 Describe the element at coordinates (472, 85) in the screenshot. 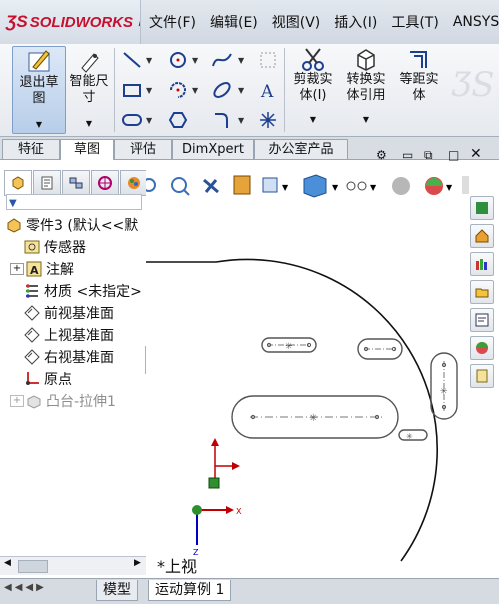

I see `svg-text: ƷS` at that location.